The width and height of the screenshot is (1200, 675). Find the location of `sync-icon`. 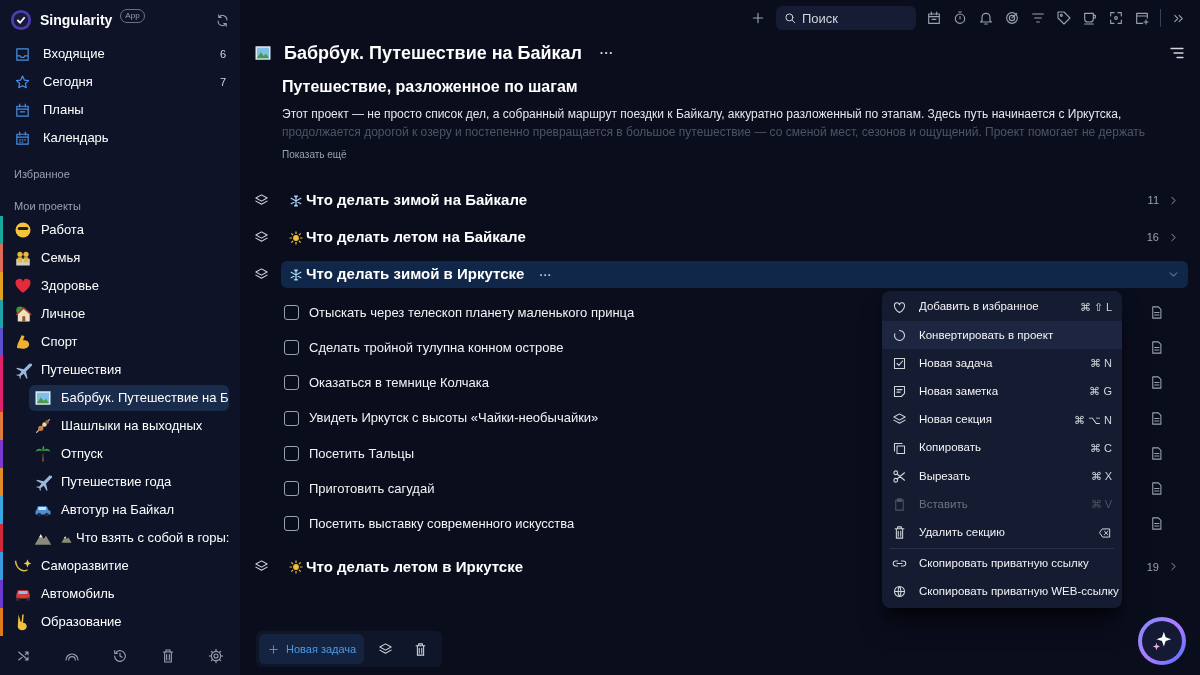

sync-icon is located at coordinates (222, 20).